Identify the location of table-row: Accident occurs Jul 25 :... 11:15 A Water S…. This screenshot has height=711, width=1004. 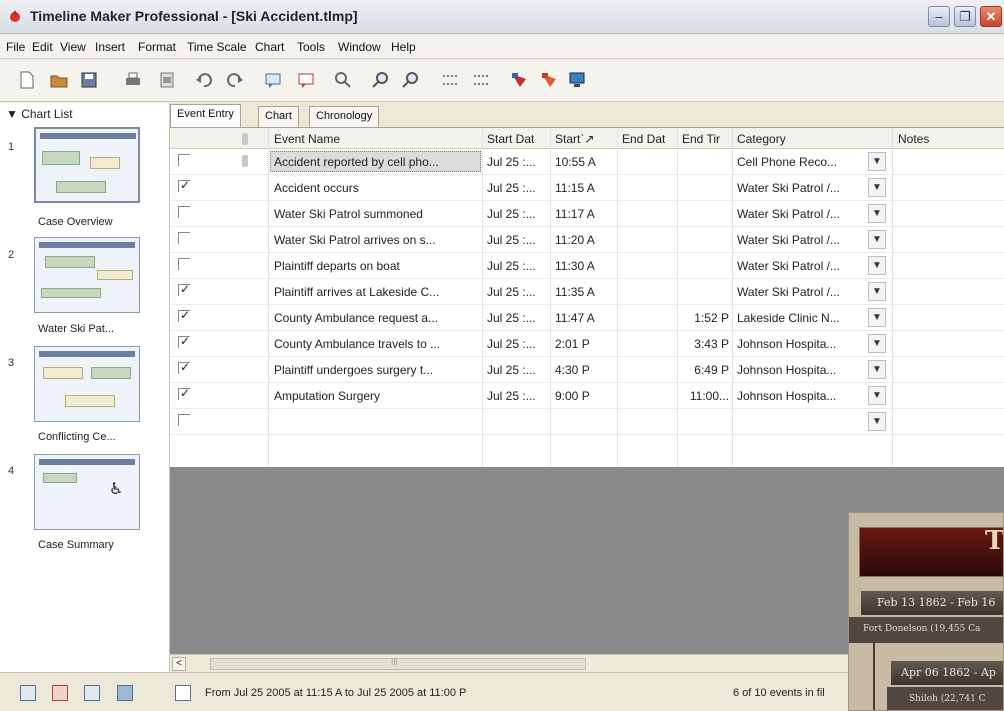
(587, 188).